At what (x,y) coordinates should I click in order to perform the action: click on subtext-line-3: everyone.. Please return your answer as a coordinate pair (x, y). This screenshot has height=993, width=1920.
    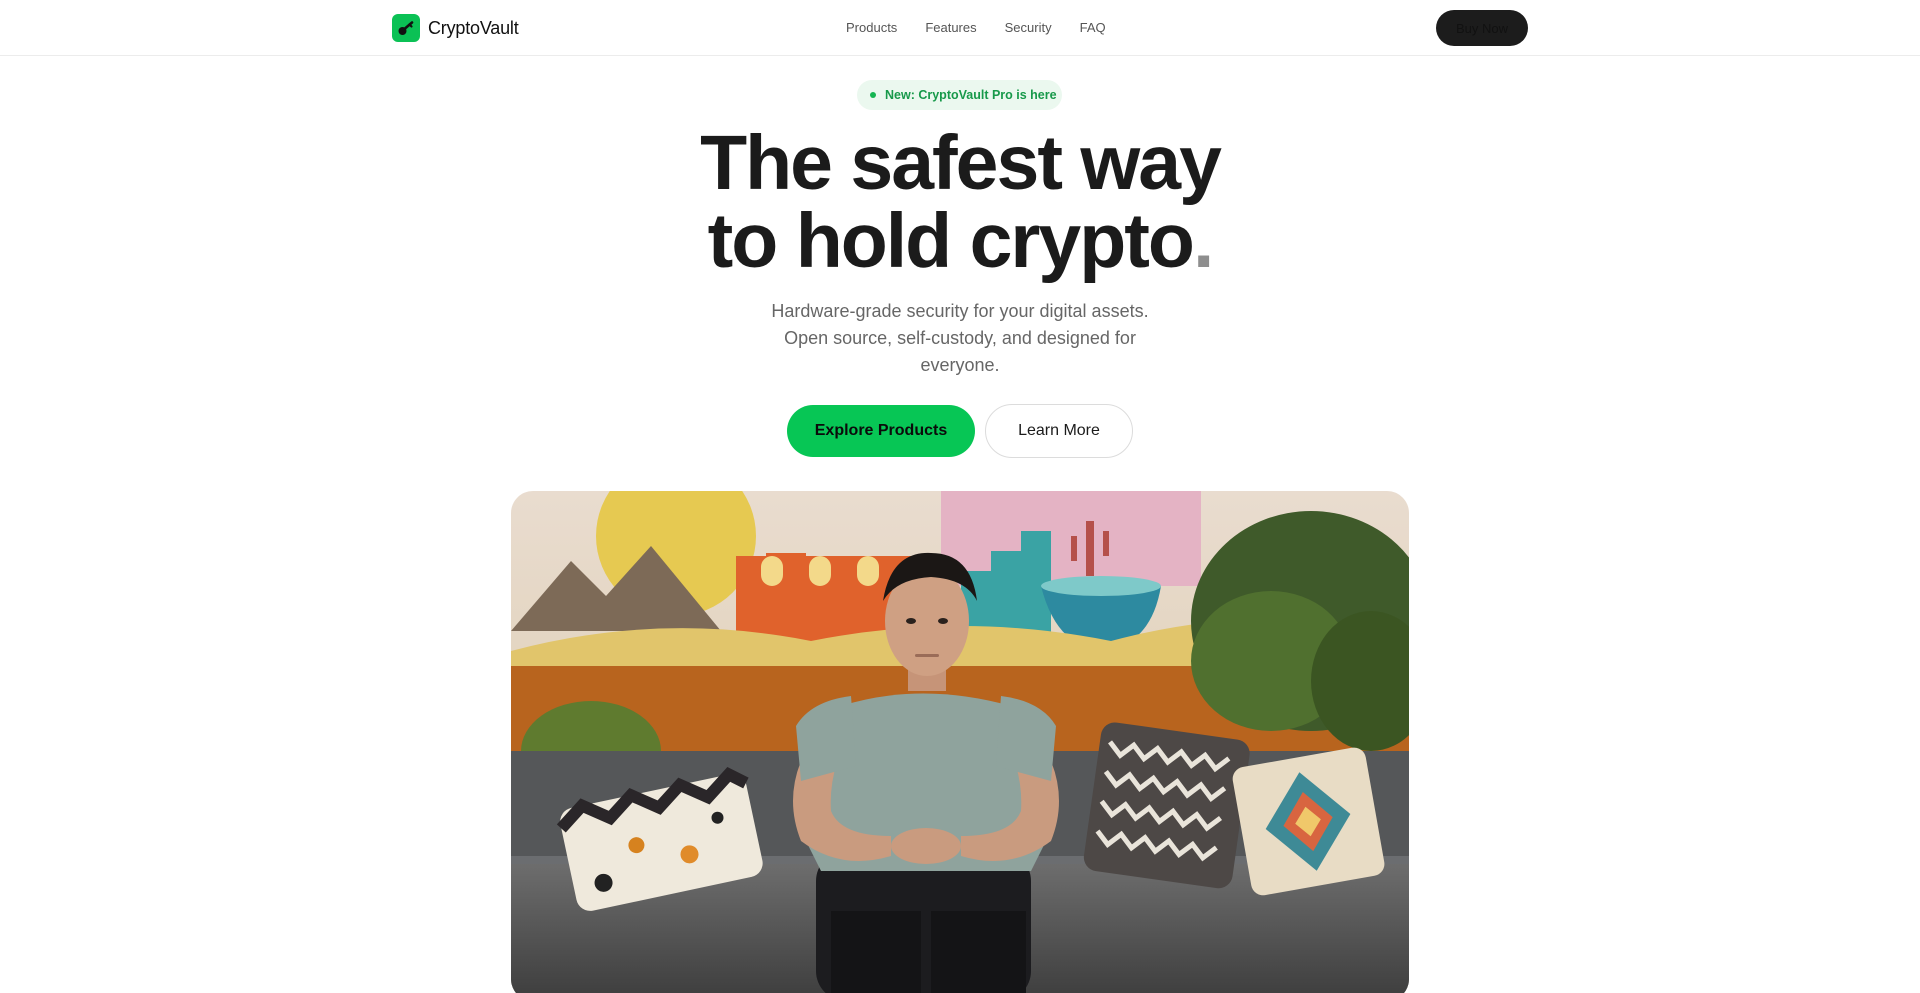
    Looking at the image, I should click on (960, 365).